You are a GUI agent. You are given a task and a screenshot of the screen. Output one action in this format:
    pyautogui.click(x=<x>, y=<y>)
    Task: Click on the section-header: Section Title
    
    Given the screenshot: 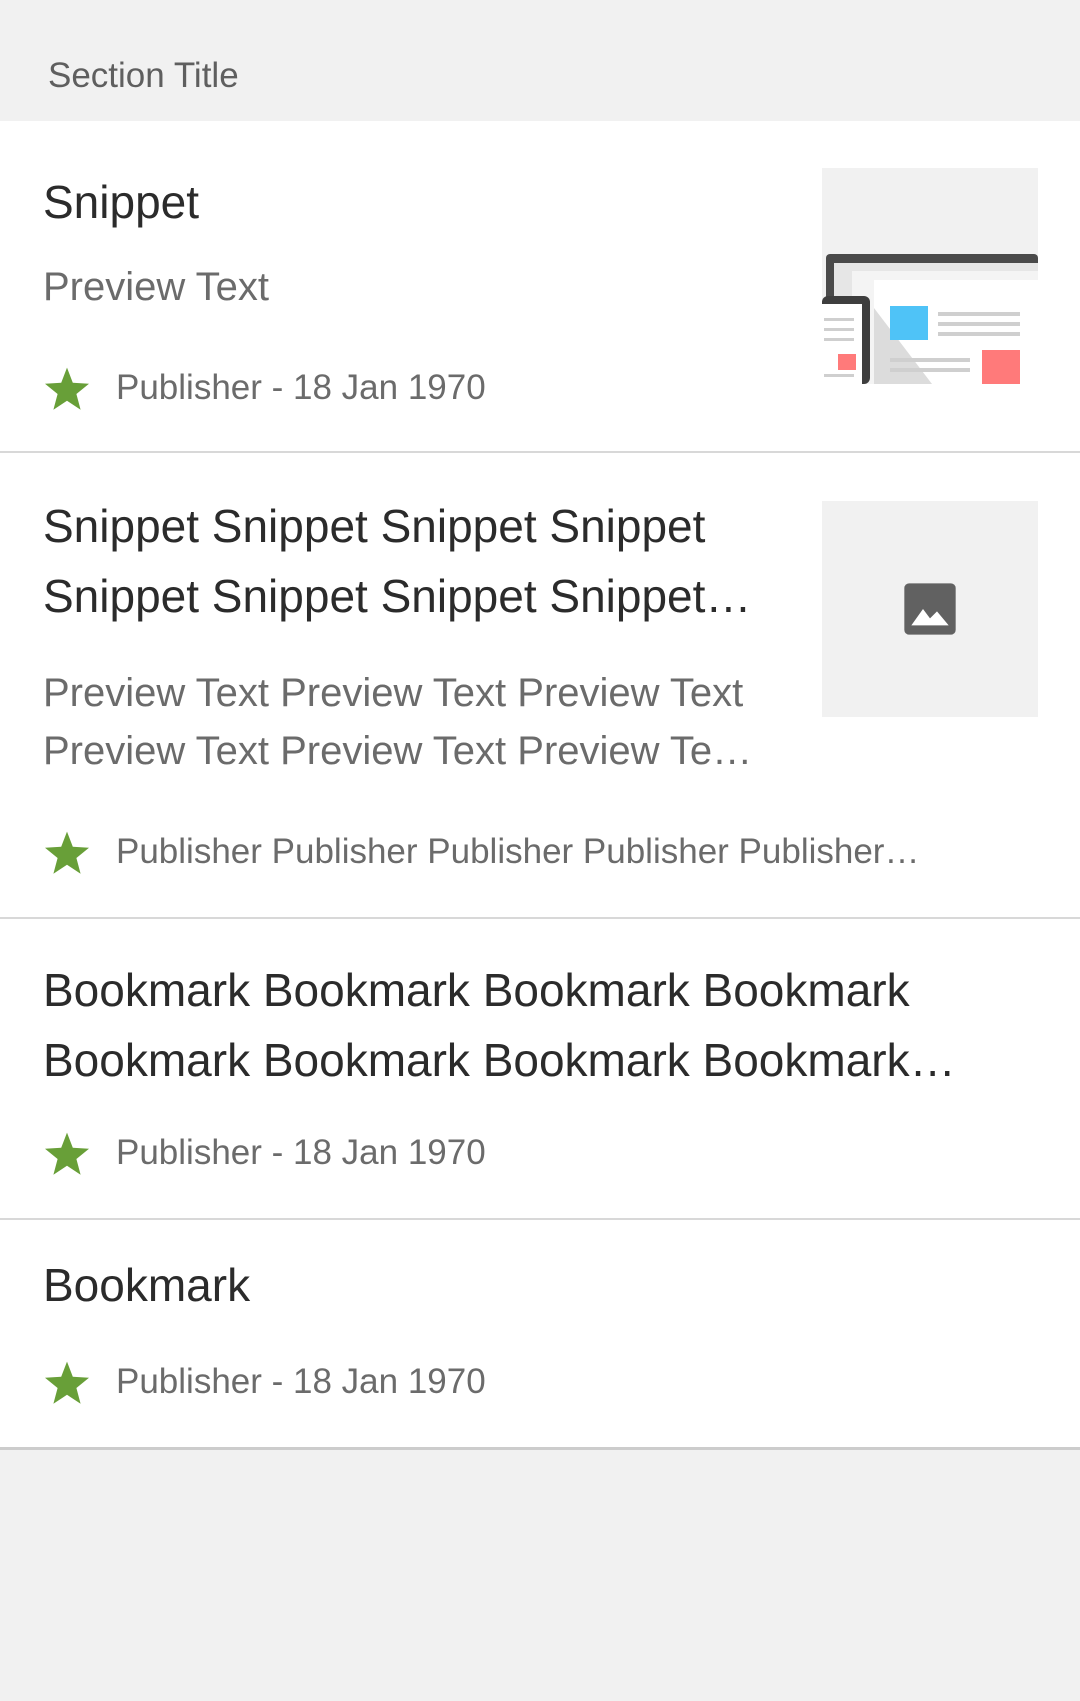 What is the action you would take?
    pyautogui.click(x=540, y=60)
    